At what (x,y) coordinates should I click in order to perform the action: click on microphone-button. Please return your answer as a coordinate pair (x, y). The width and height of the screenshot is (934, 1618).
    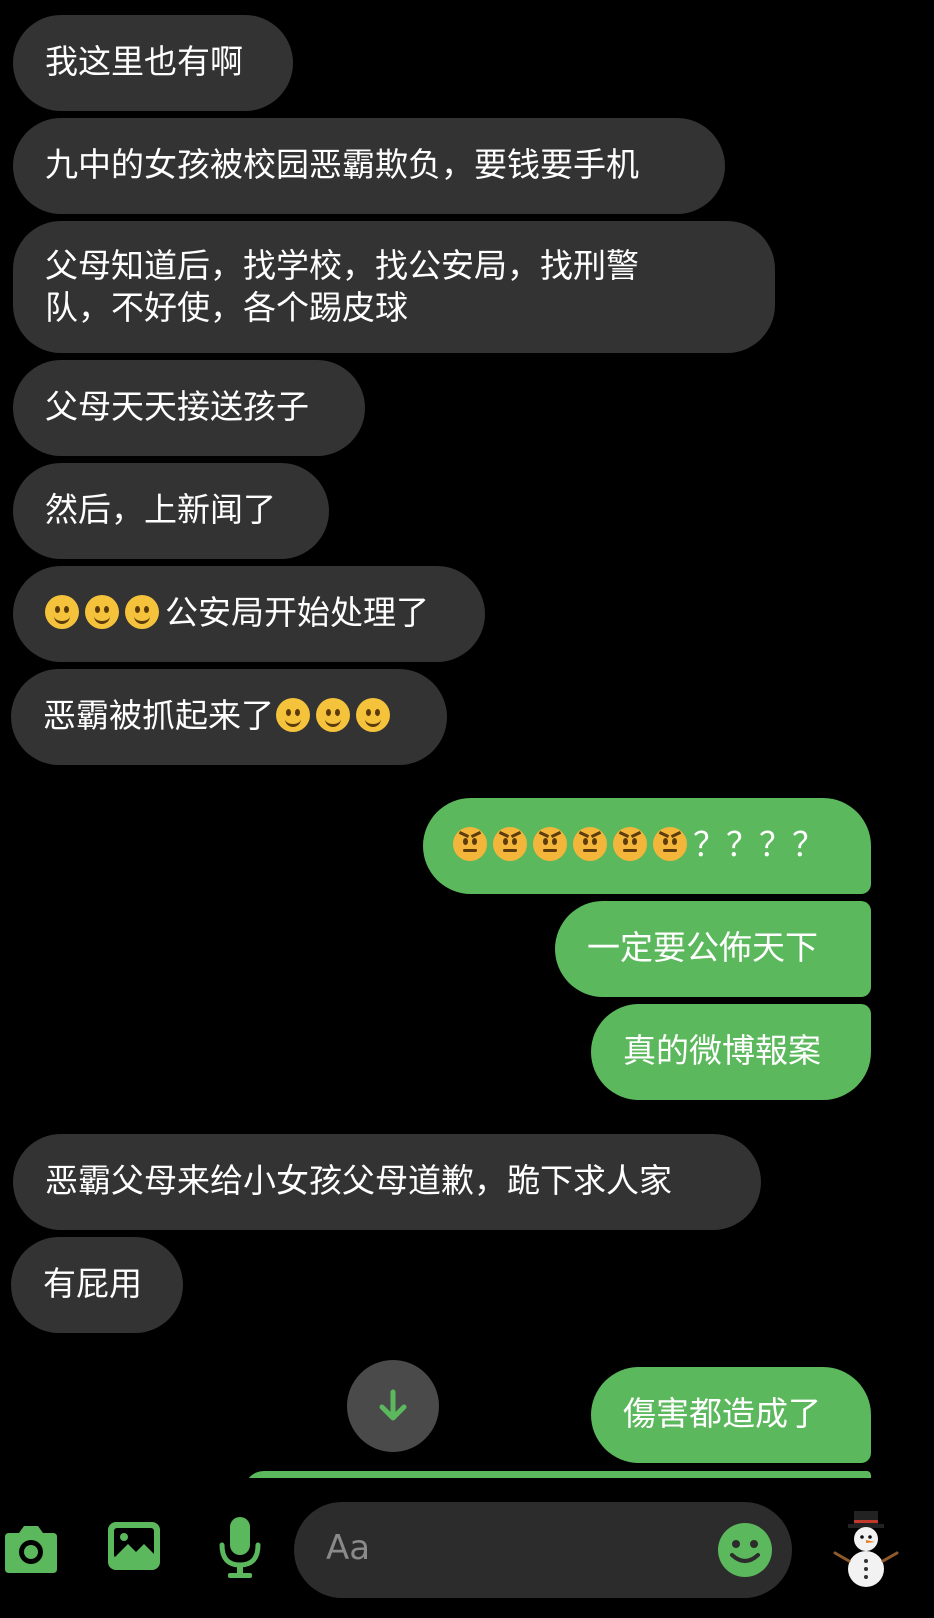
    Looking at the image, I should click on (240, 1548).